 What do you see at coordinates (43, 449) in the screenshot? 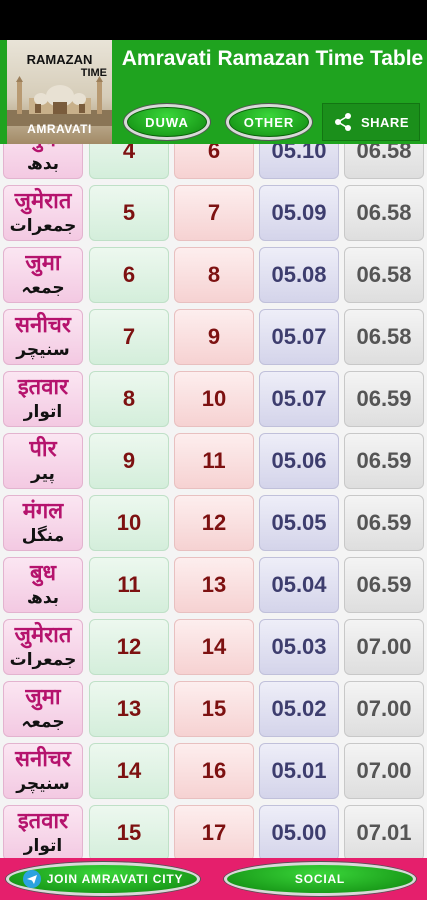
I see `day-hindi: पीर` at bounding box center [43, 449].